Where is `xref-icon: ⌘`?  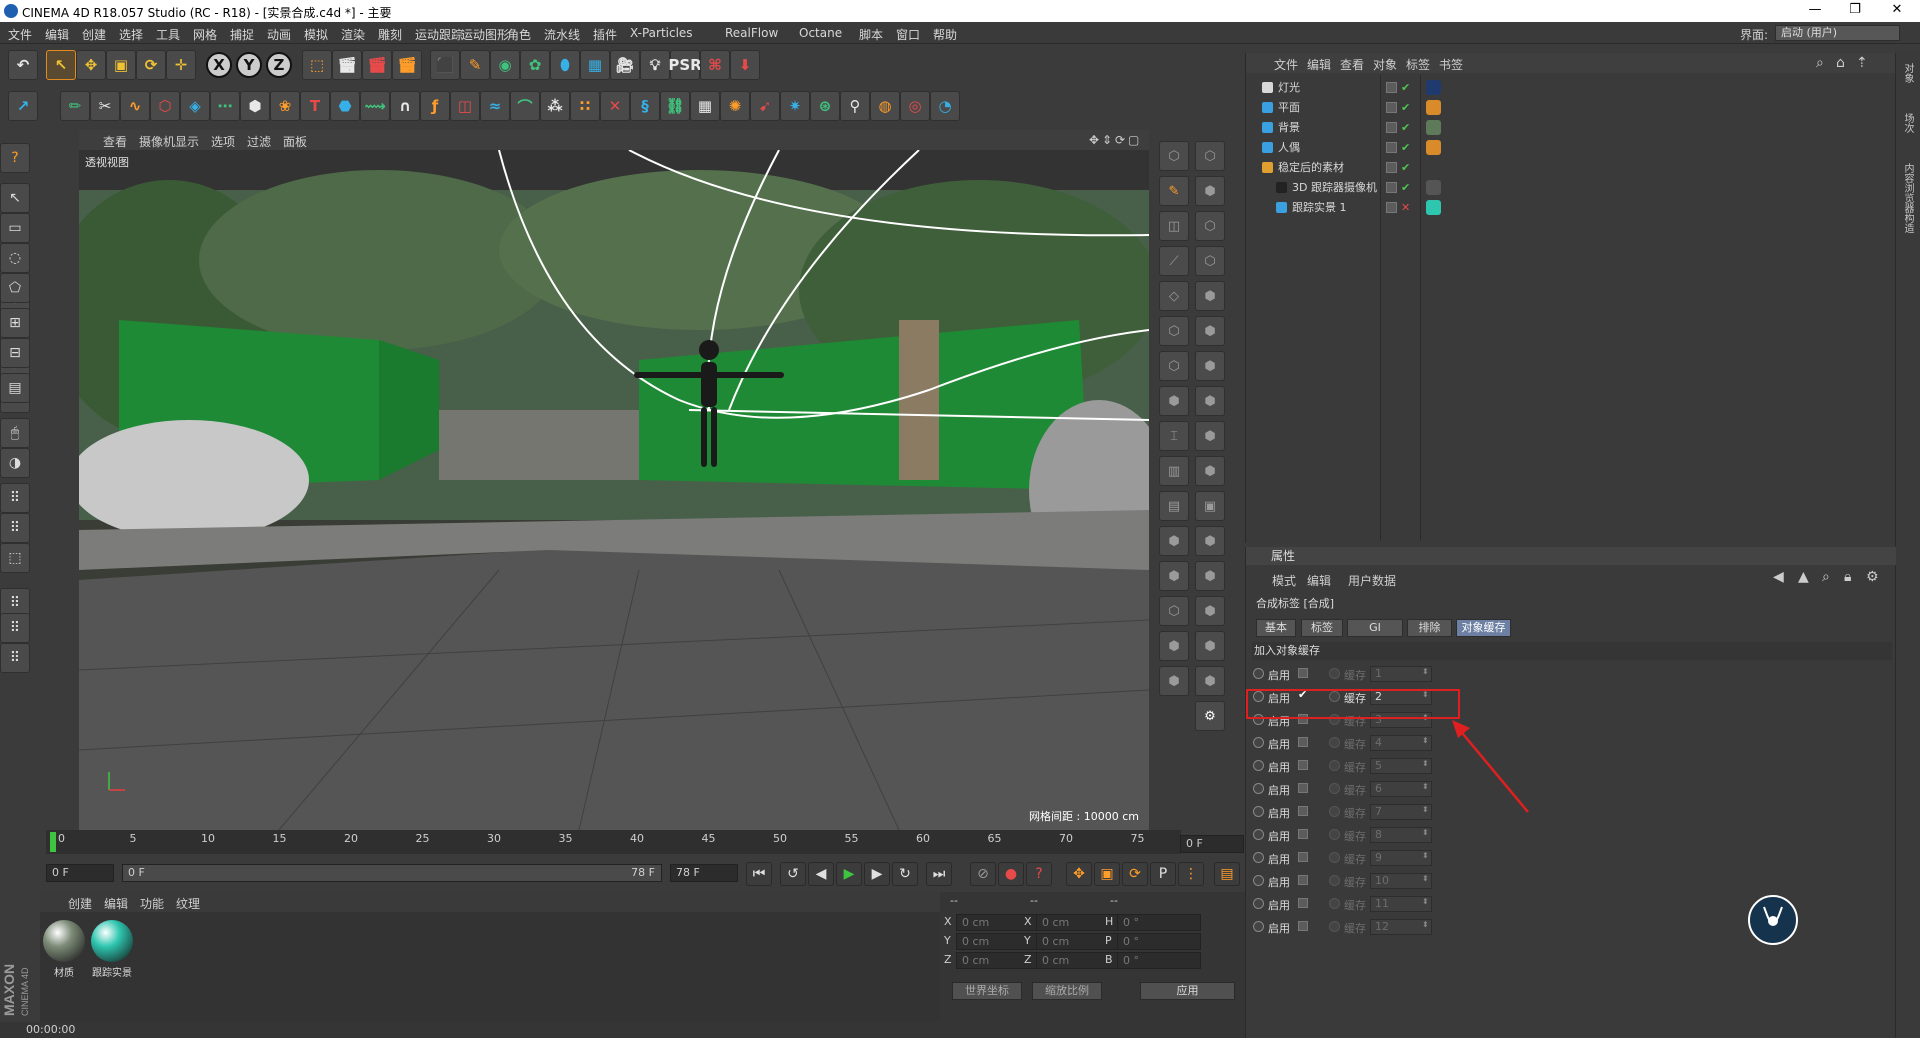
xref-icon: ⌘ is located at coordinates (715, 65).